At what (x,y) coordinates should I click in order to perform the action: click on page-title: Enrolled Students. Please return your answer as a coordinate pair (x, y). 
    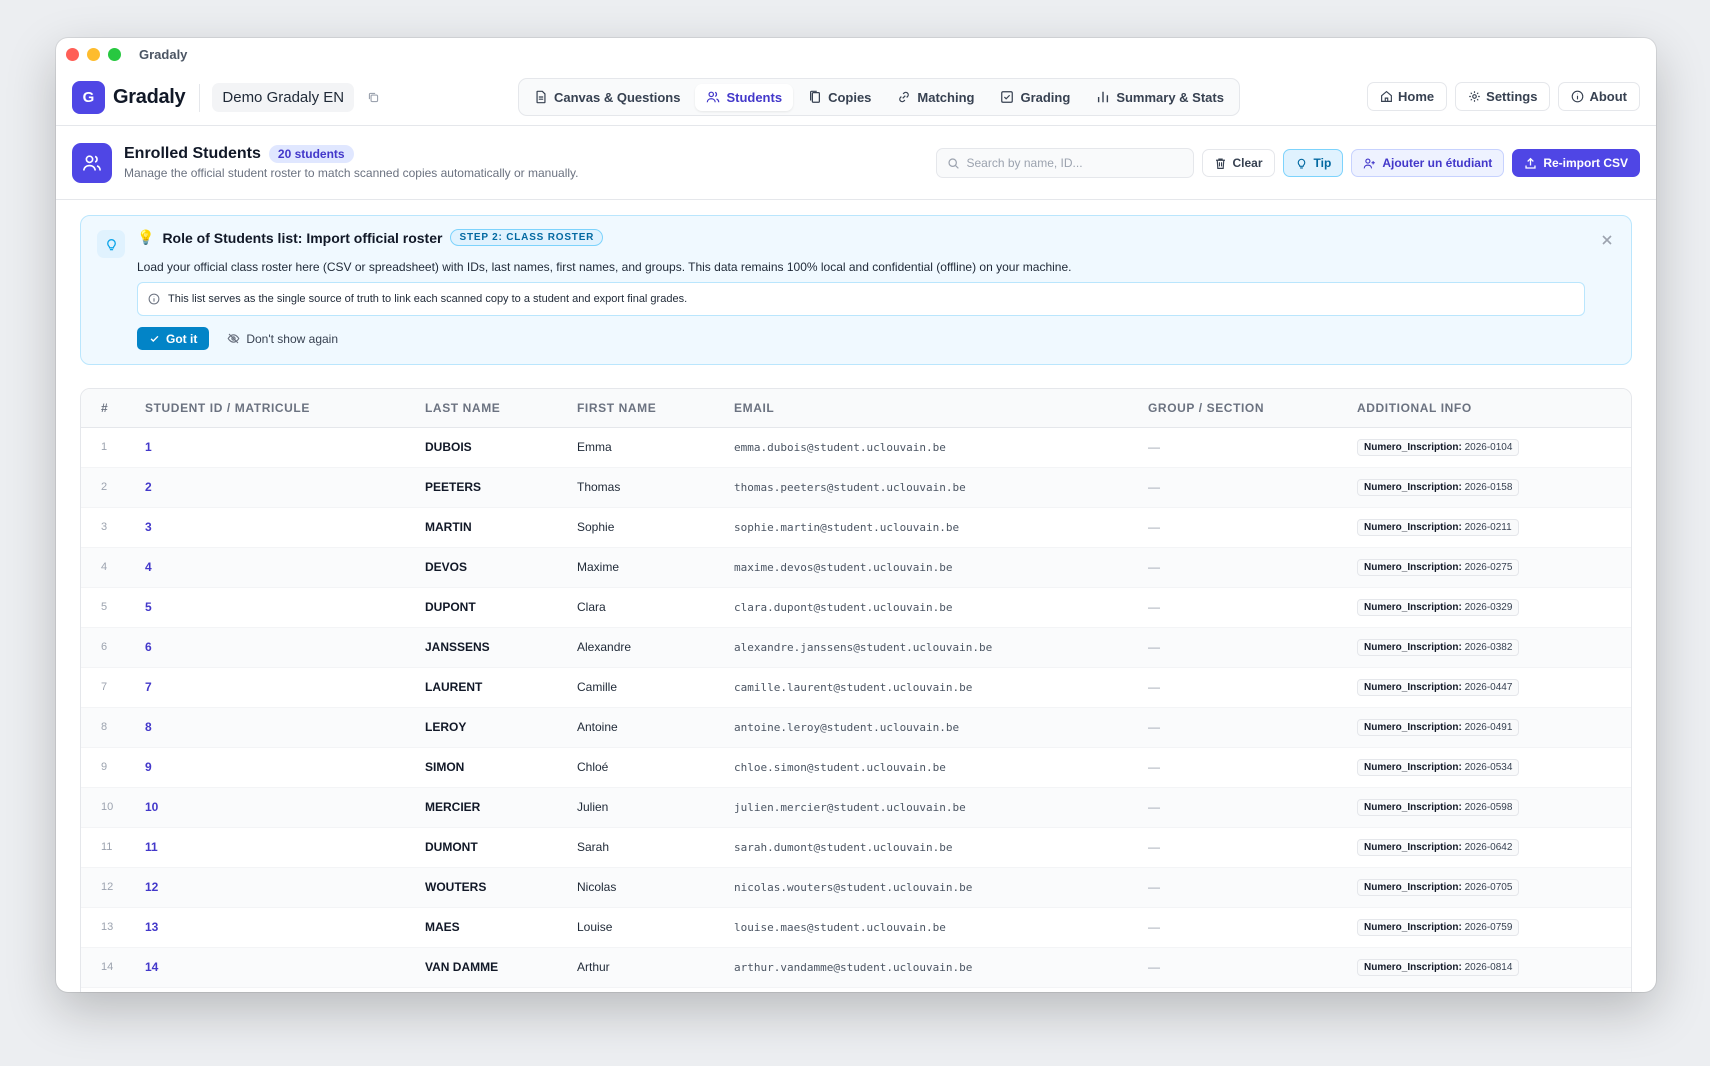
    Looking at the image, I should click on (192, 153).